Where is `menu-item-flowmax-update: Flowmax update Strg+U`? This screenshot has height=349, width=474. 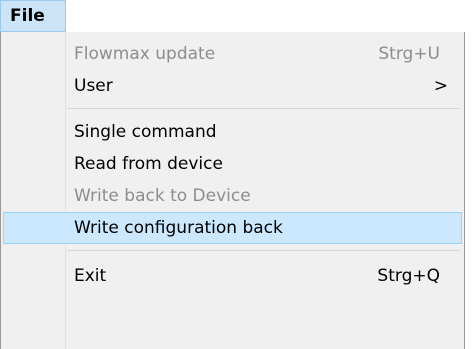
menu-item-flowmax-update: Flowmax update Strg+U is located at coordinates (232, 54).